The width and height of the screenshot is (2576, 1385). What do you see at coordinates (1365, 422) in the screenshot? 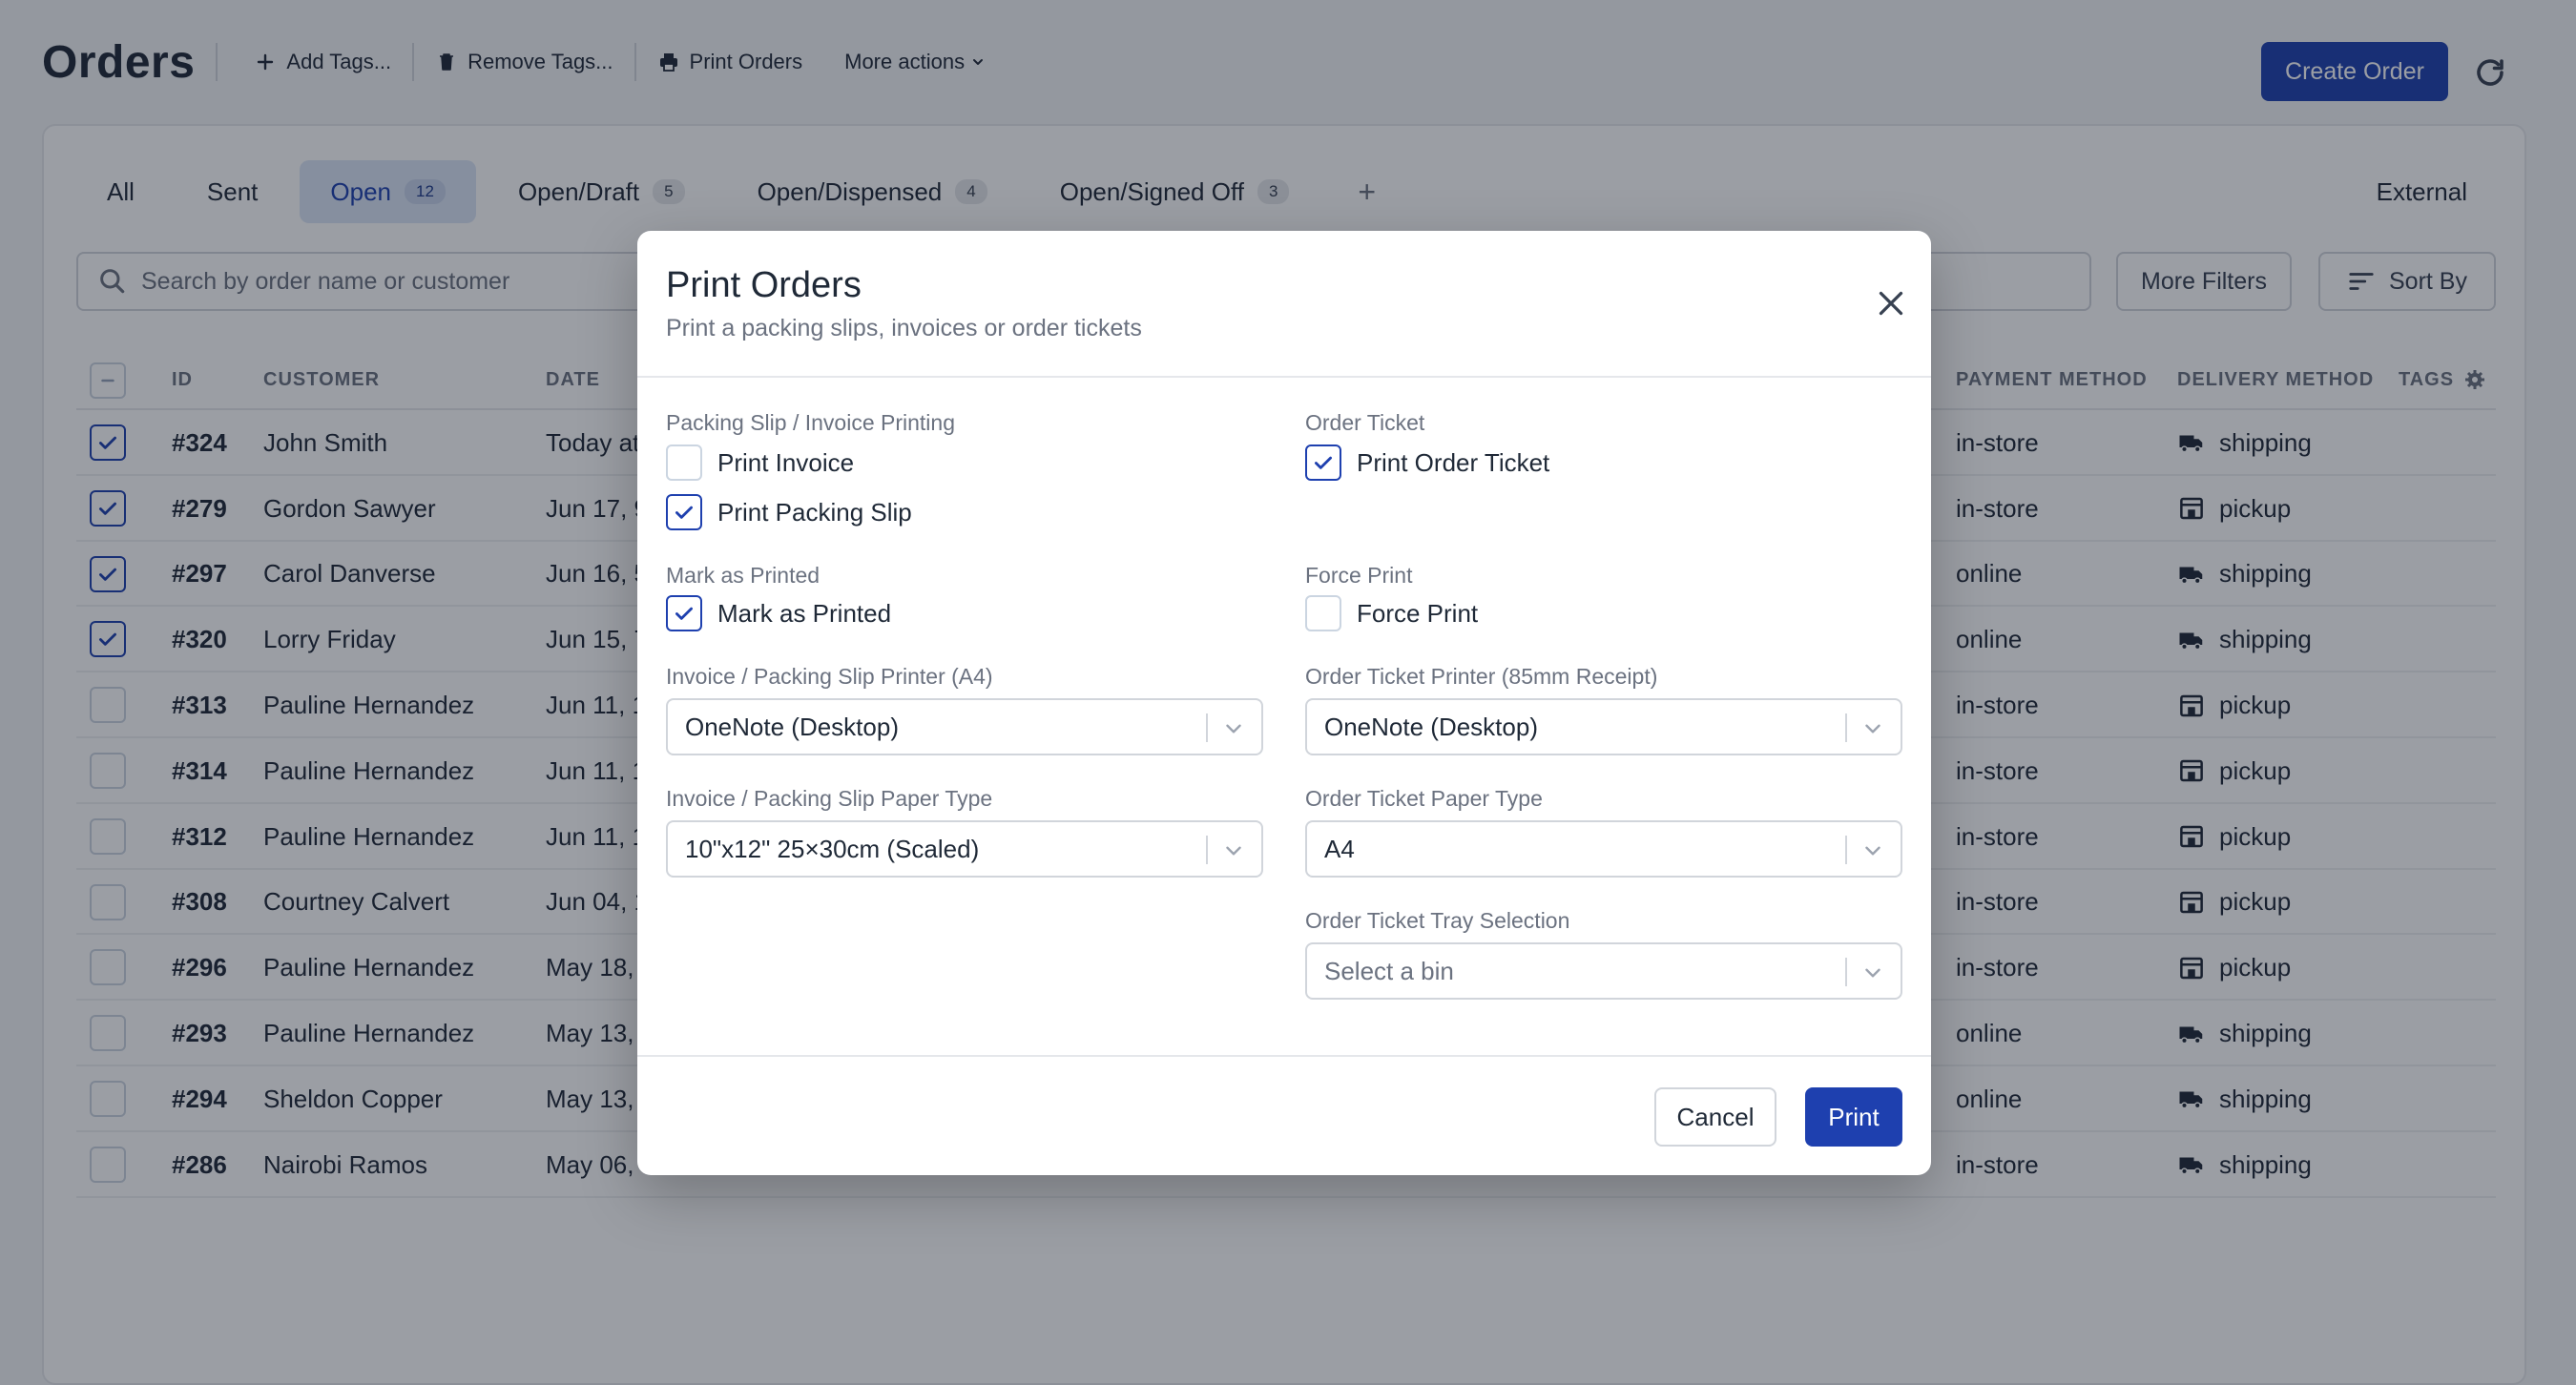
I see `order-ticket-section-label: Order Ticket` at bounding box center [1365, 422].